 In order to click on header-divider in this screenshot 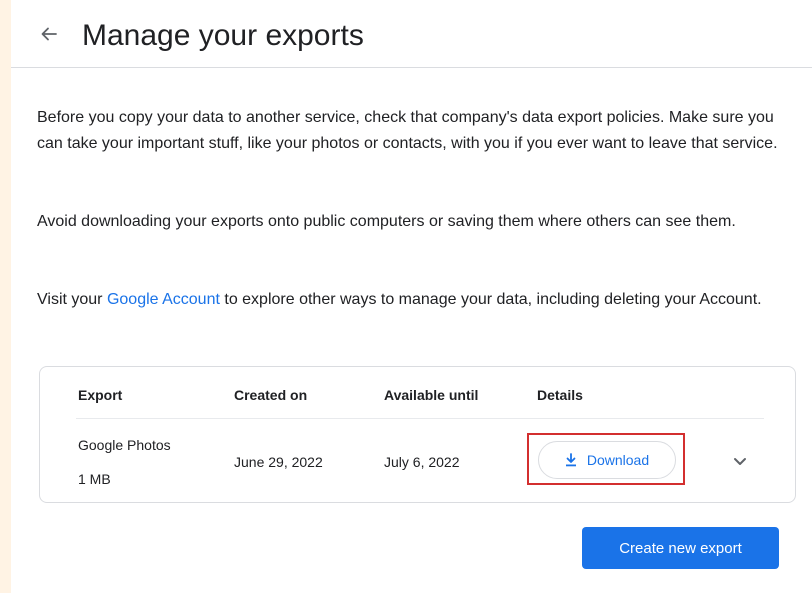, I will do `click(420, 418)`.